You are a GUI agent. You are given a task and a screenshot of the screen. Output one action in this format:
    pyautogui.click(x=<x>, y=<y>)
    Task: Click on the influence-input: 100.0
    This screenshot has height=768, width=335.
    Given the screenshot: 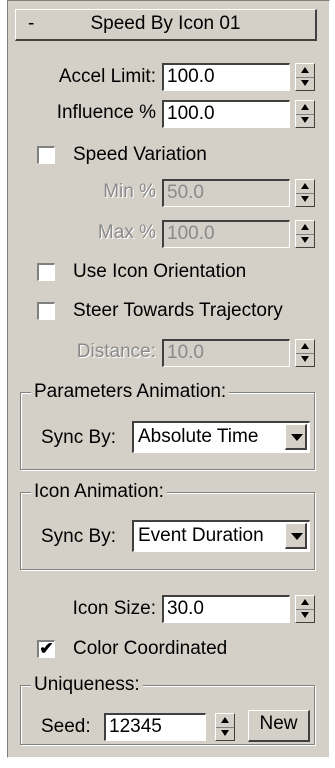 What is the action you would take?
    pyautogui.click(x=226, y=114)
    